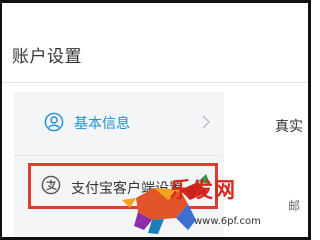 This screenshot has height=240, width=320. What do you see at coordinates (206, 122) in the screenshot?
I see `chevron-right-icon` at bounding box center [206, 122].